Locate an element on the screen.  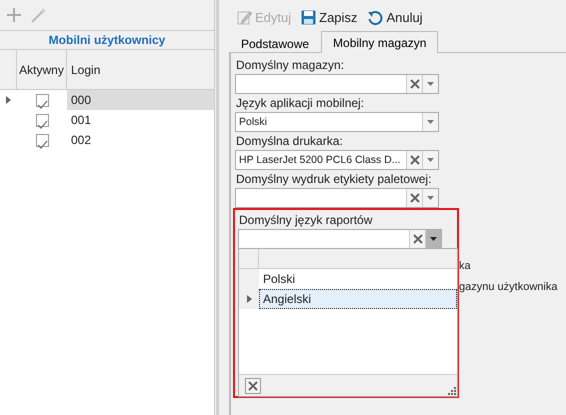
table-cell: 002 is located at coordinates (140, 140).